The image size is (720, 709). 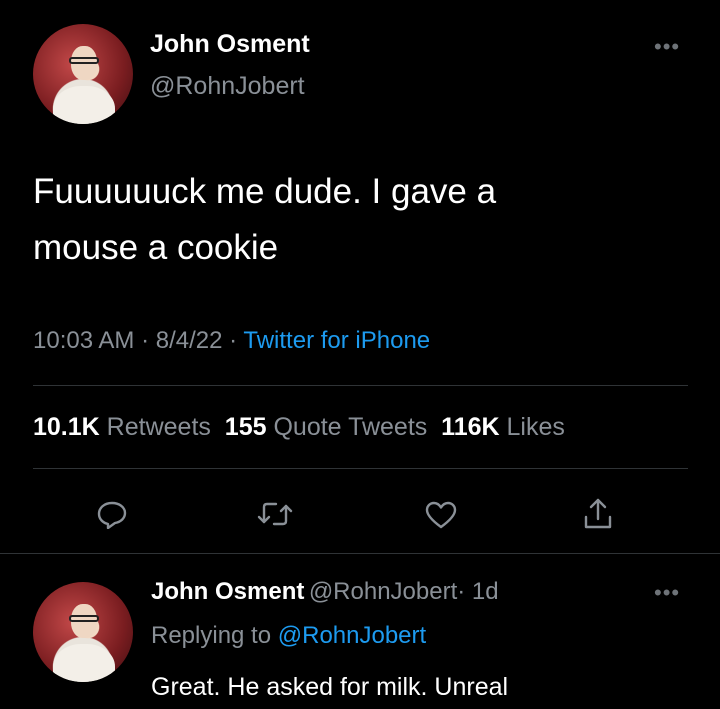 What do you see at coordinates (383, 591) in the screenshot?
I see `reply-author-handle: @RohnJobert` at bounding box center [383, 591].